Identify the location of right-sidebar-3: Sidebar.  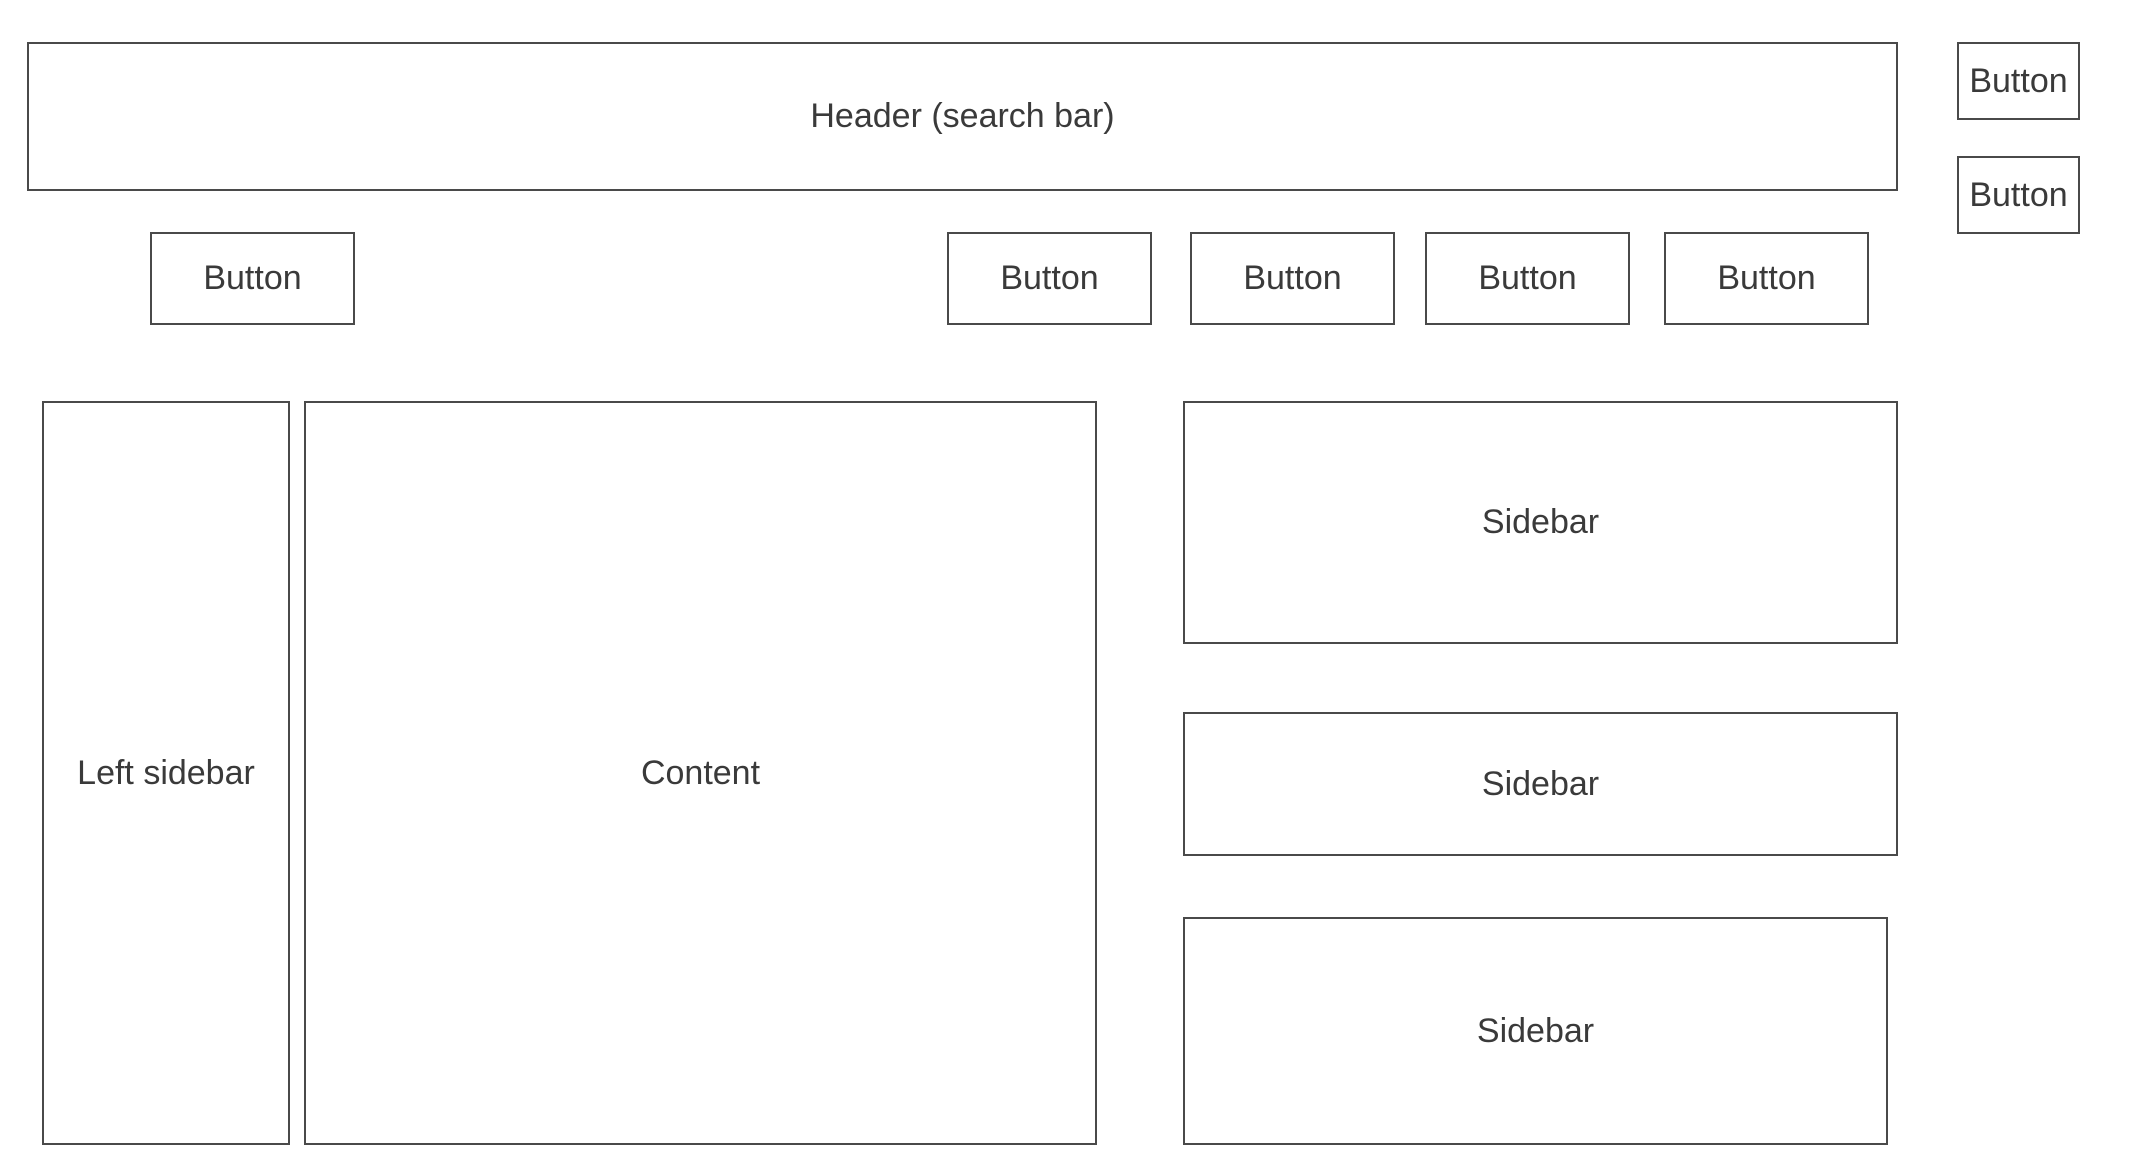
(1535, 1031).